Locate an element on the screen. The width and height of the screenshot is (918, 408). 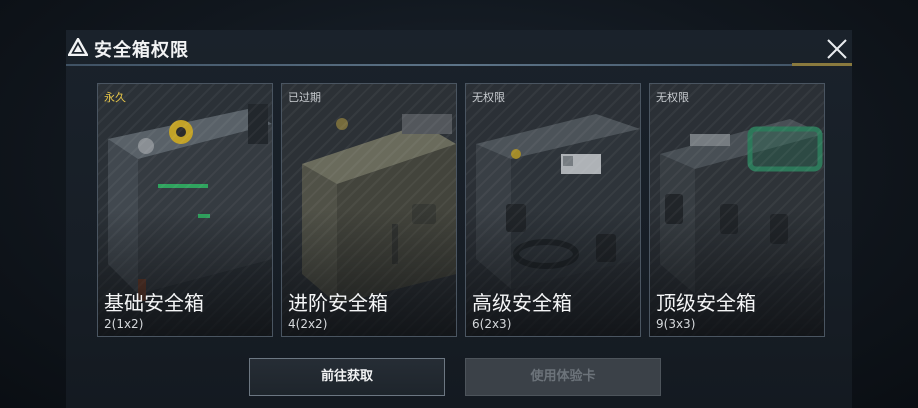
dialog-header: 安全箱权限 is located at coordinates (459, 47).